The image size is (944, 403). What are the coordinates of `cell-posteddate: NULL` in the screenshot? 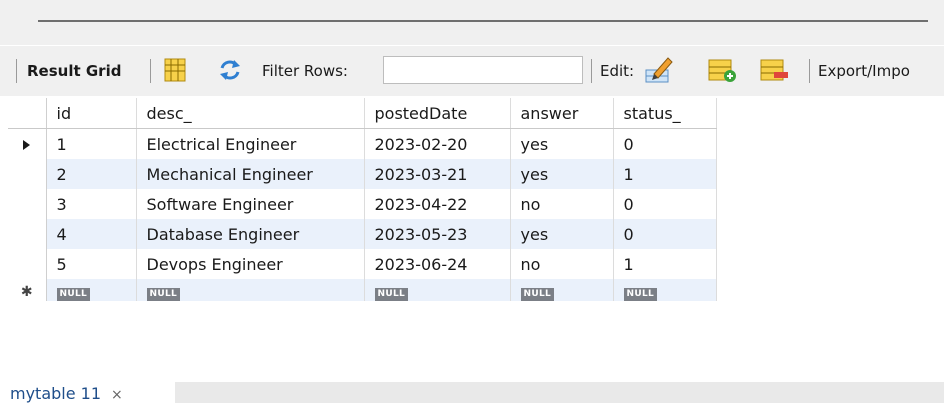 It's located at (437, 290).